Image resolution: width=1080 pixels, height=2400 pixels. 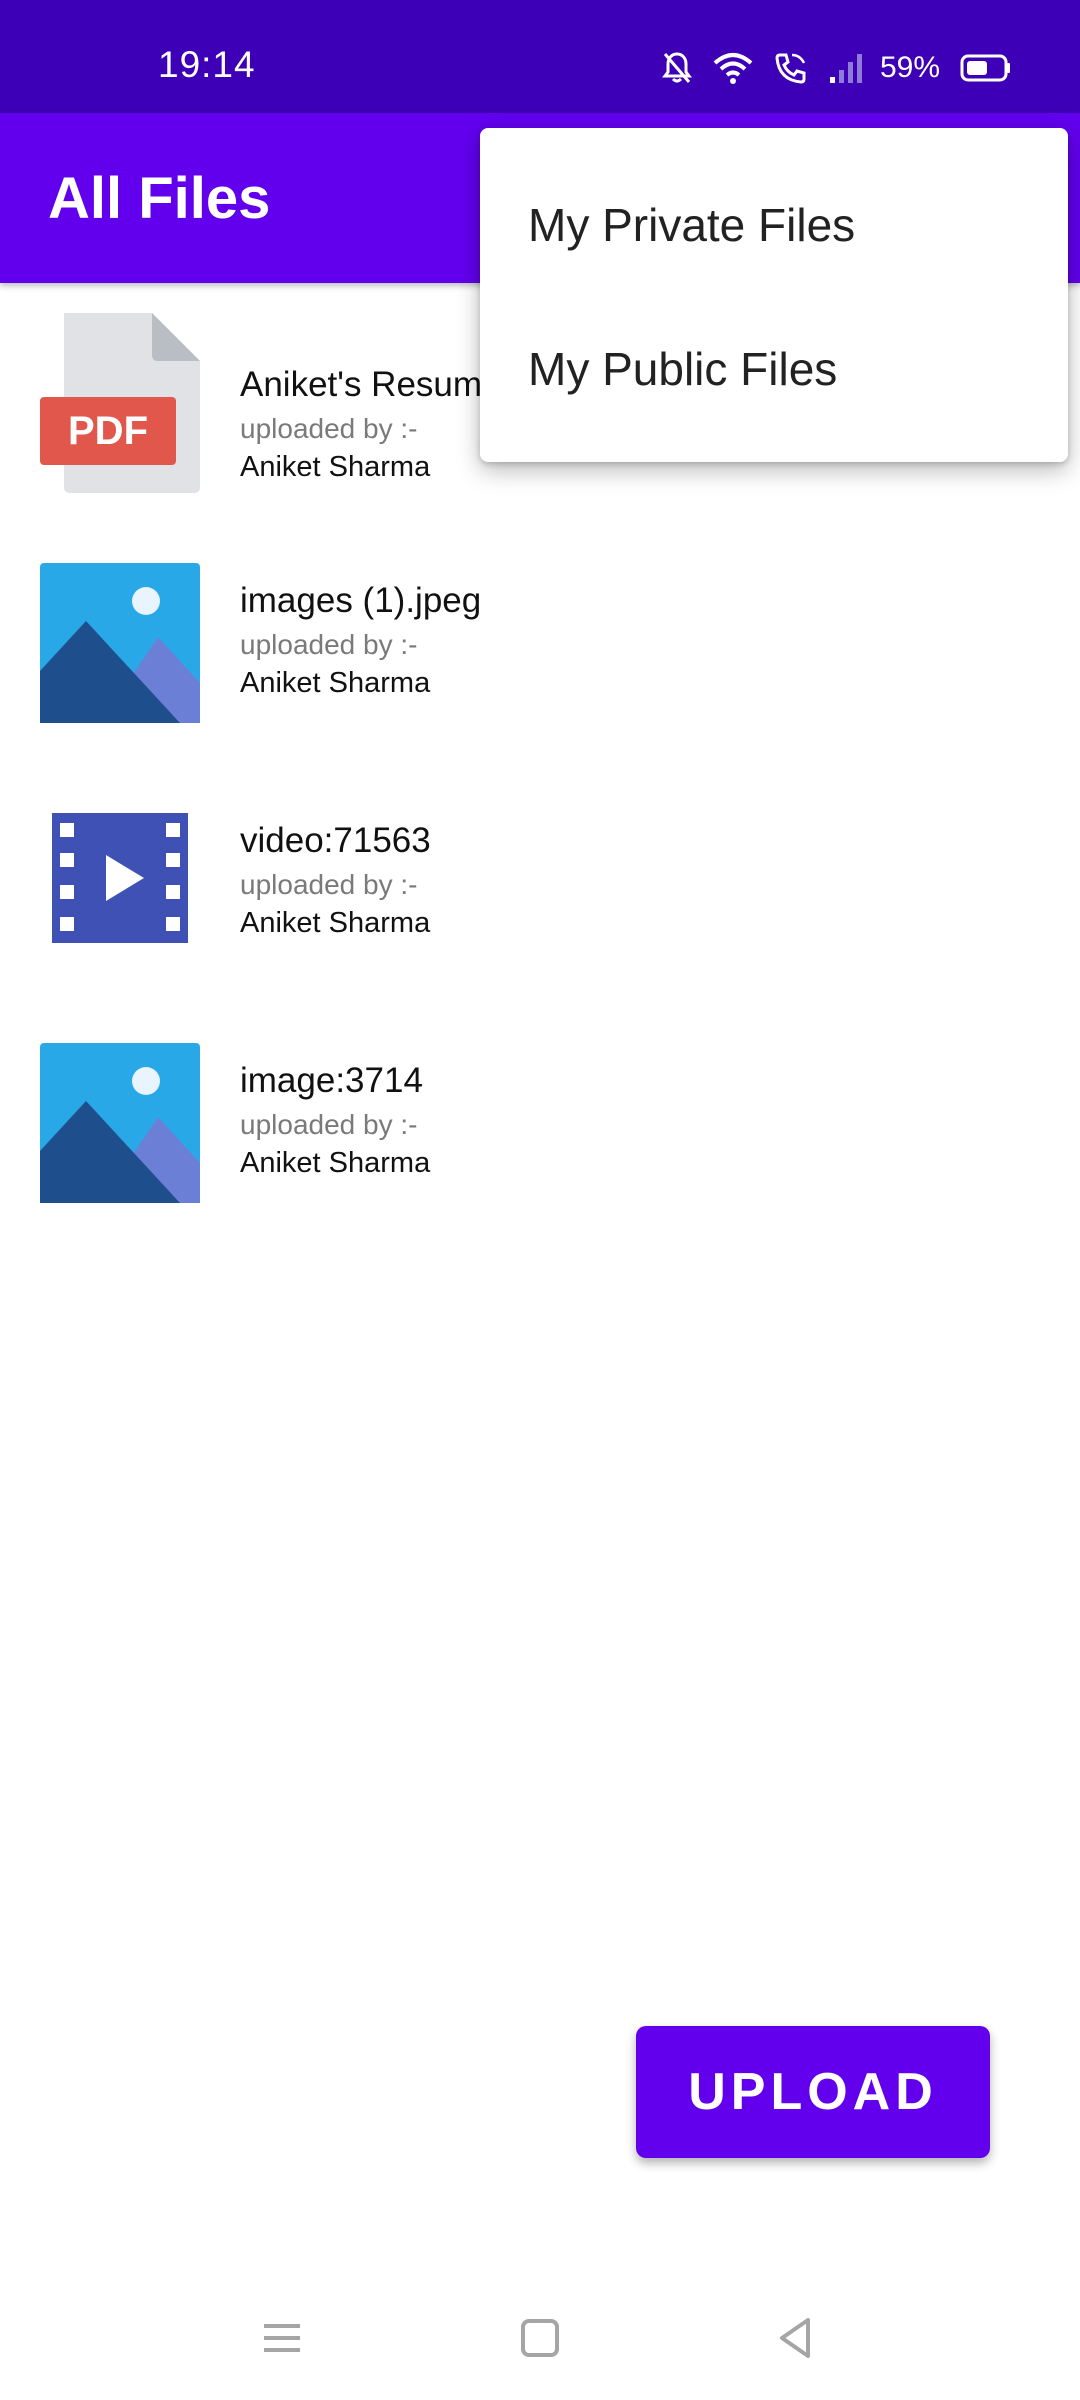 What do you see at coordinates (282, 2338) in the screenshot?
I see `menu-icon` at bounding box center [282, 2338].